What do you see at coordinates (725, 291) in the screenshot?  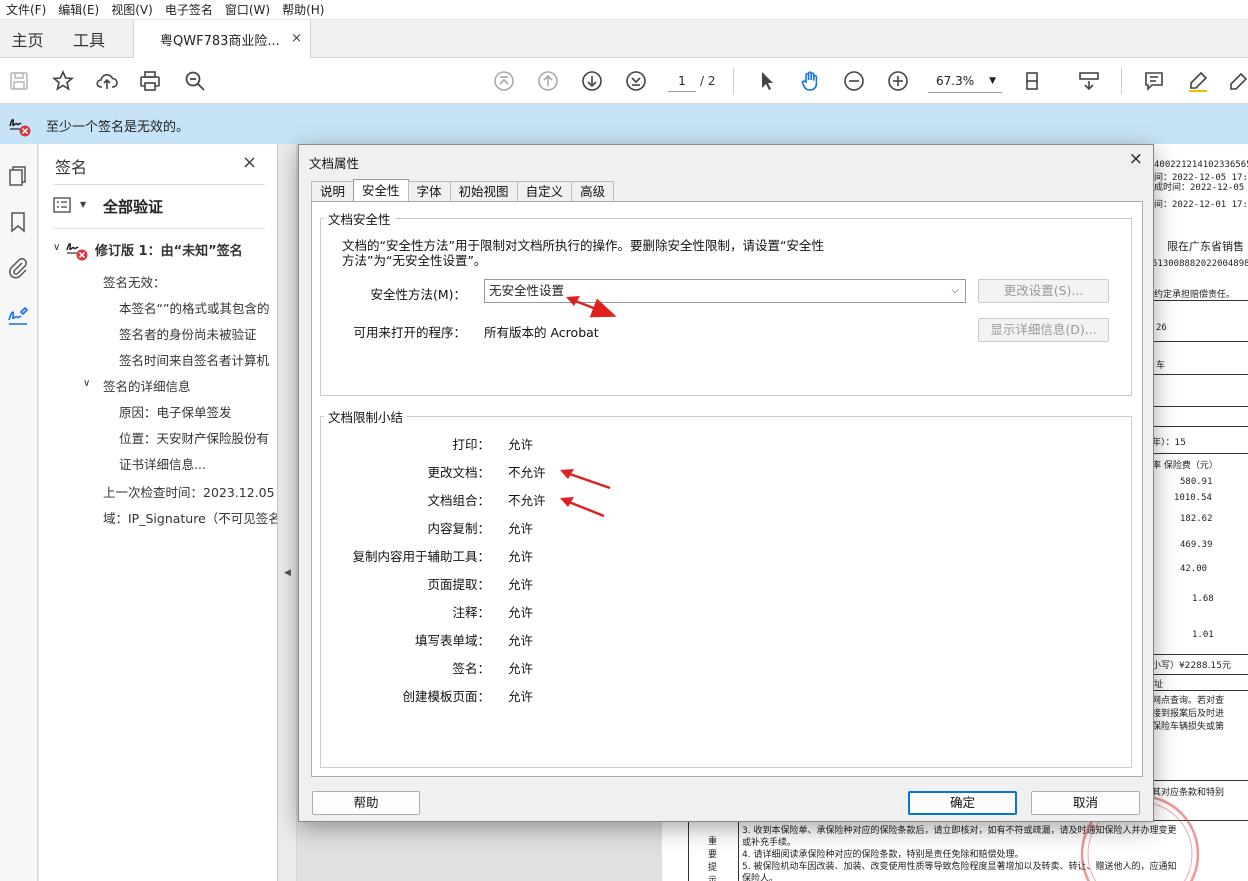 I see `security-method-select: 无安全性设置 ⌵` at bounding box center [725, 291].